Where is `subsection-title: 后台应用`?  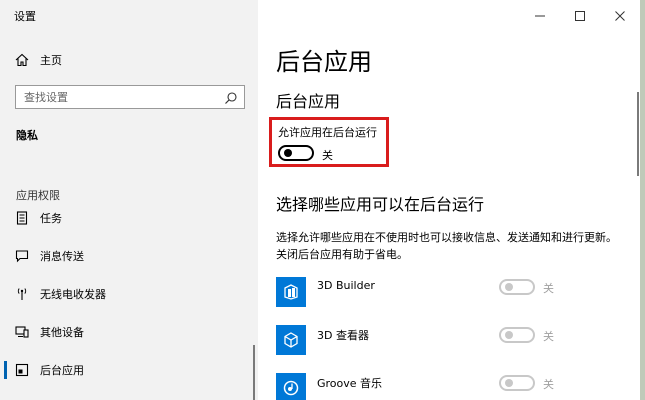
subsection-title: 后台应用 is located at coordinates (308, 101).